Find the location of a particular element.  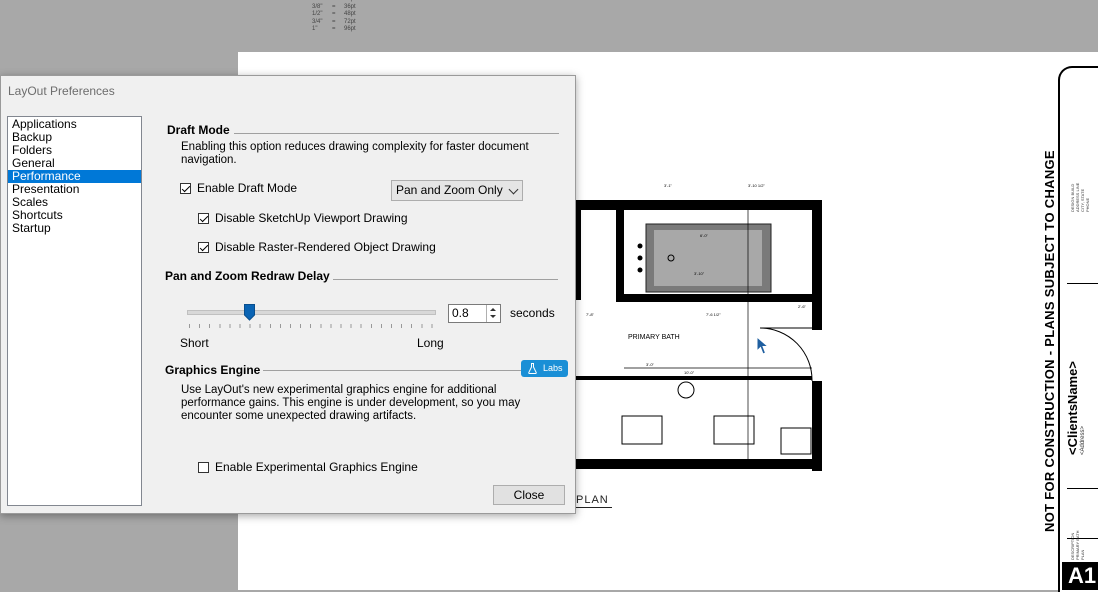

disable-viewport-checkbox: Disable SketchUp Viewport Drawing is located at coordinates (303, 218).